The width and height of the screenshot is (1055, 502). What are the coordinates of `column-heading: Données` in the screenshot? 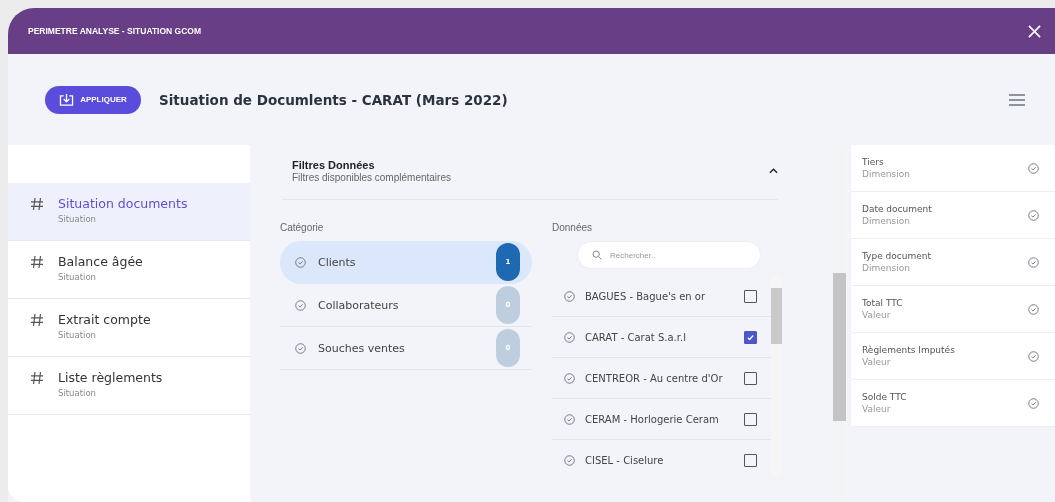 It's located at (573, 227).